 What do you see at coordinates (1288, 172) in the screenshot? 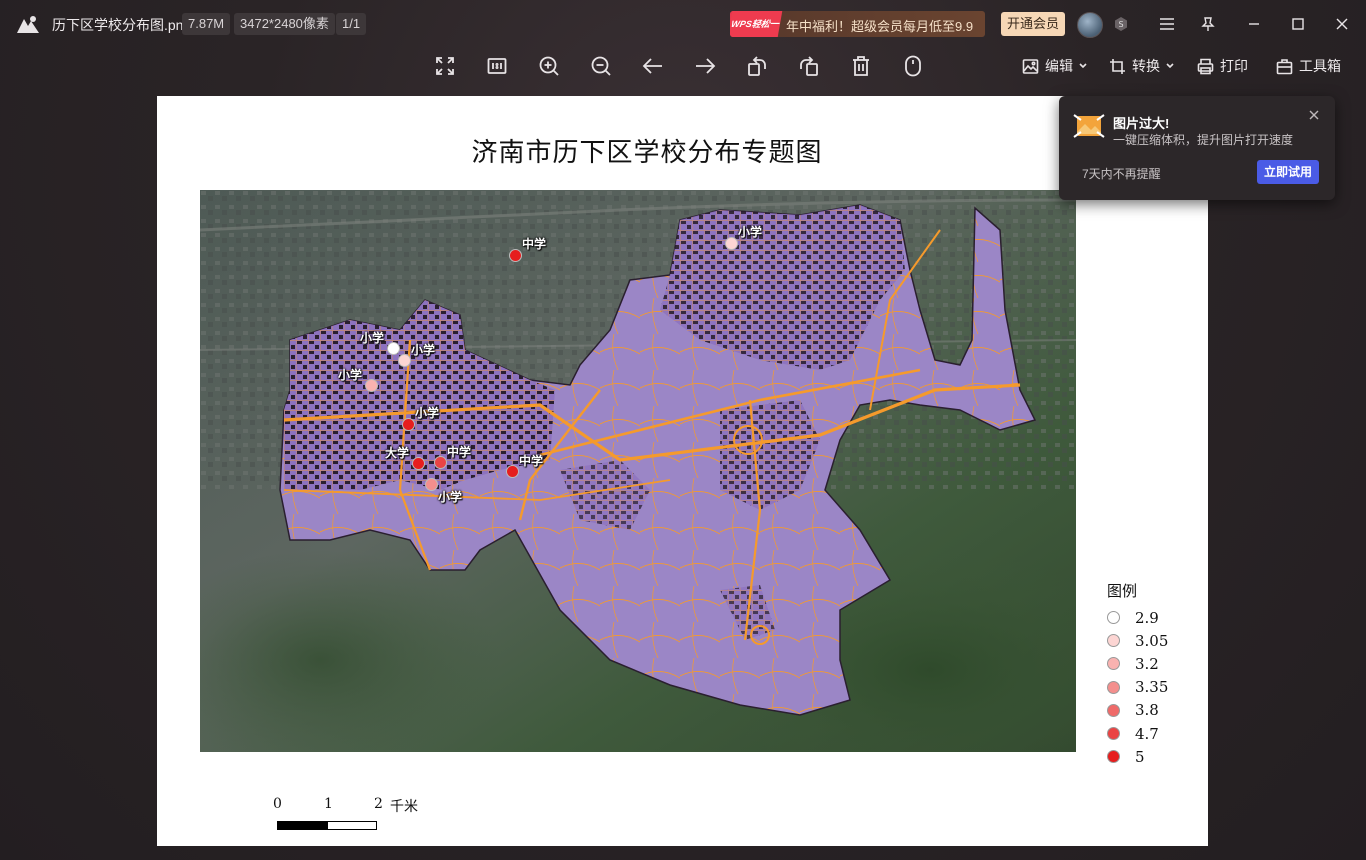
I see `try-now-button: 立即试用` at bounding box center [1288, 172].